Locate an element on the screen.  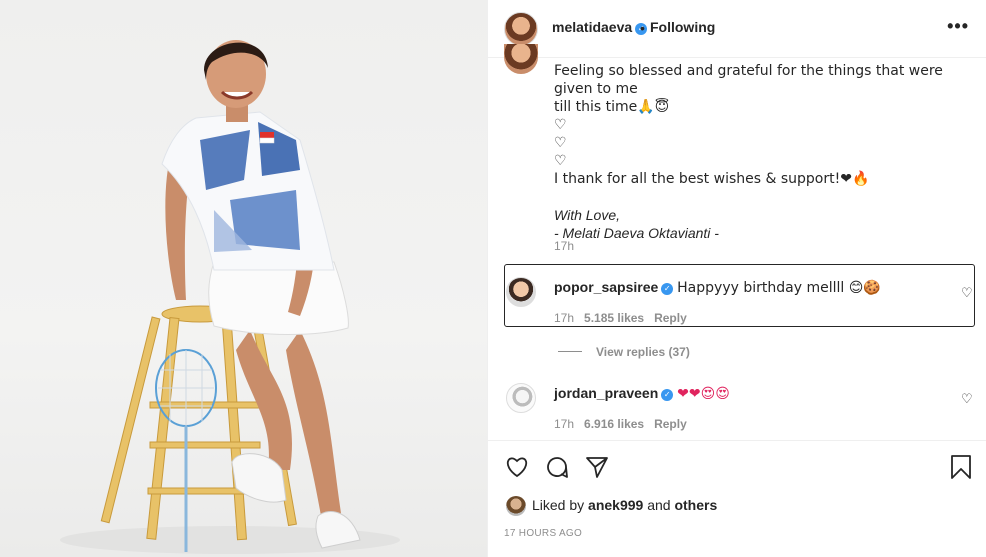
comment-meta: 17h 5.185 likes Reply is located at coordinates (620, 318).